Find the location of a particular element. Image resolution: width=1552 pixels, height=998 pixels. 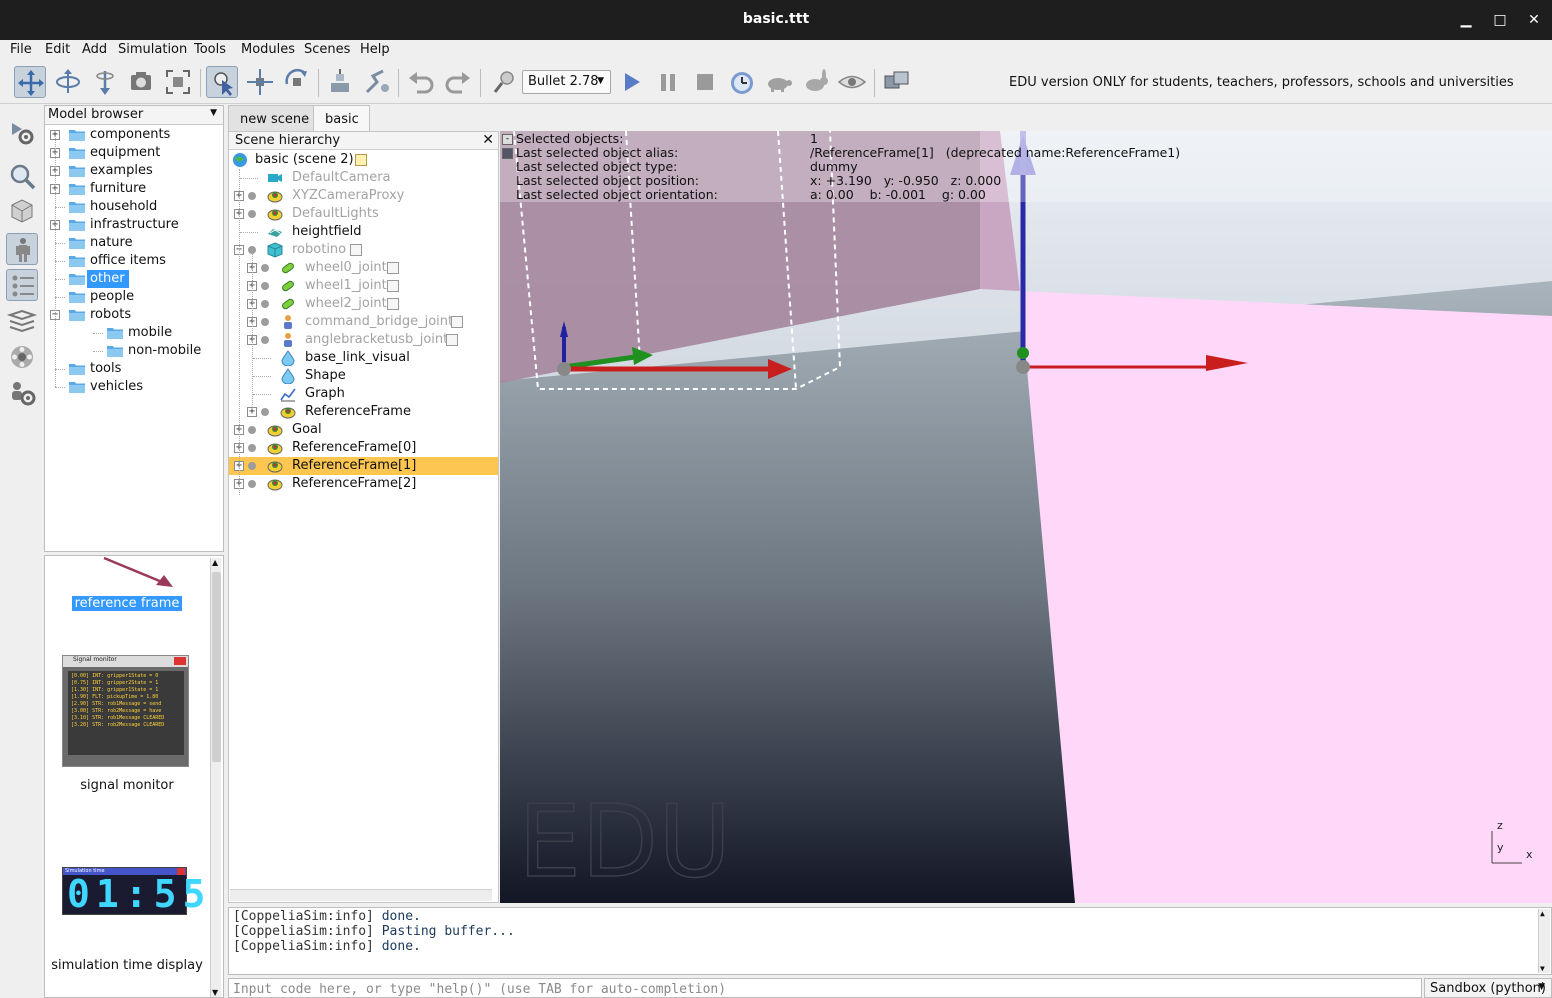

hierarchy-item-wheel0_joint: + wheel0_joint is located at coordinates (363, 268).